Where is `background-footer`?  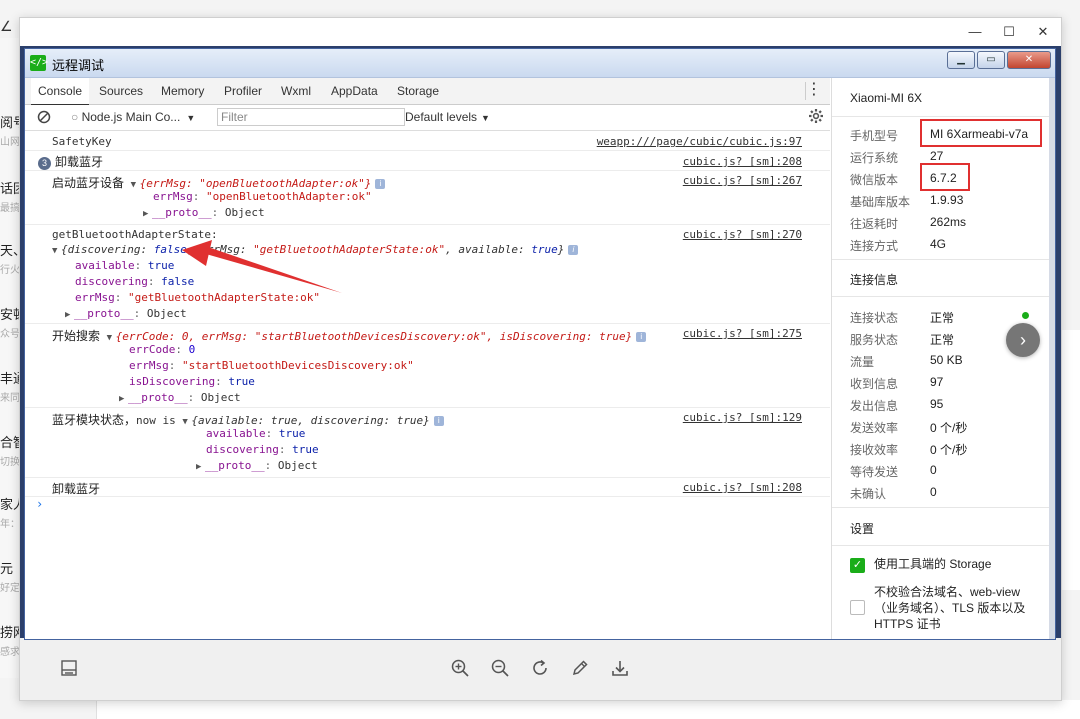
background-footer is located at coordinates (588, 709).